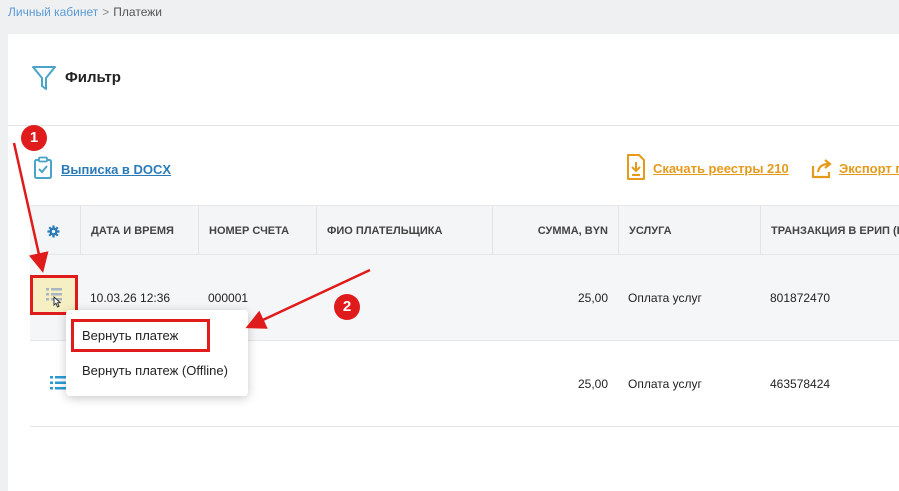  Describe the element at coordinates (689, 231) in the screenshot. I see `header-service: УСЛУГА` at that location.